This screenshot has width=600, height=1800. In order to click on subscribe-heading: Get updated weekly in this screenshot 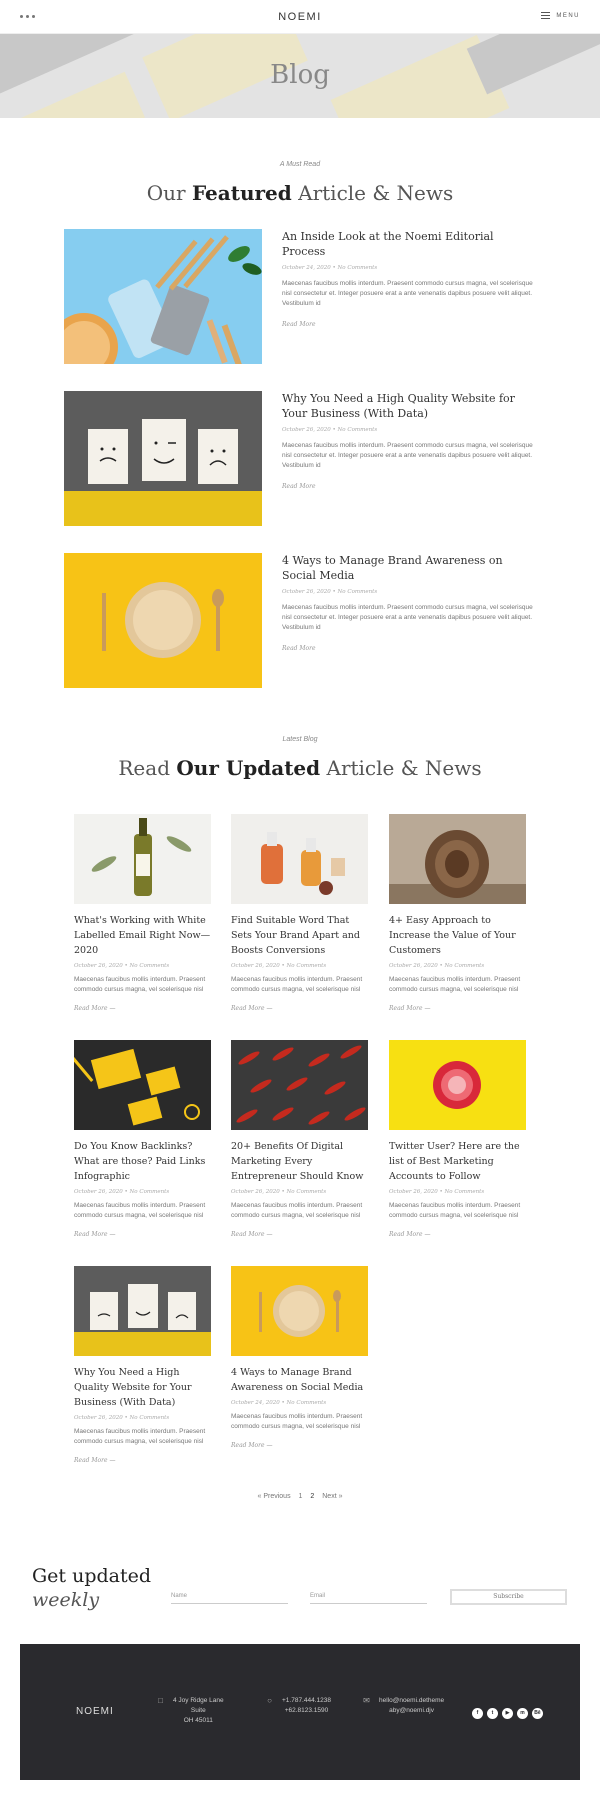, I will do `click(91, 1588)`.